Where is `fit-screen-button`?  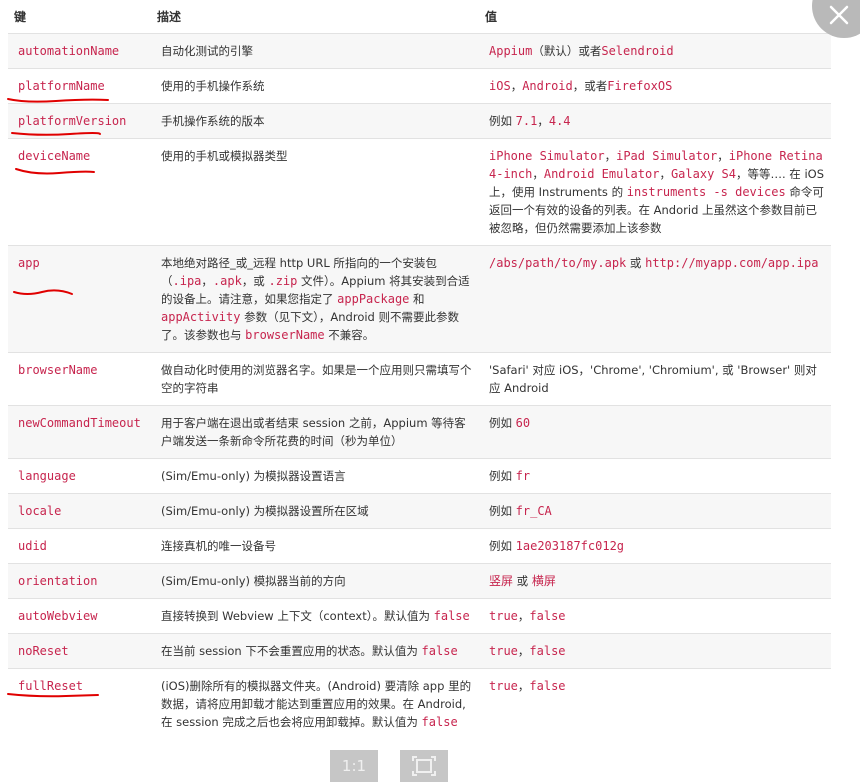
fit-screen-button is located at coordinates (424, 766).